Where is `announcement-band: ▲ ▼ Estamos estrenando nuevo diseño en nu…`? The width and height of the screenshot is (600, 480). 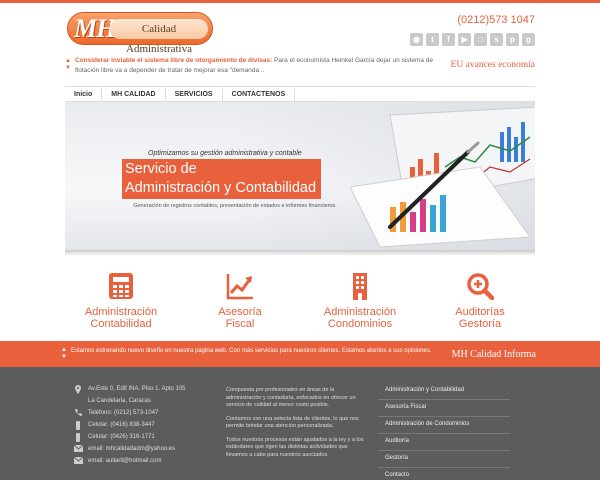 announcement-band: ▲ ▼ Estamos estrenando nuevo diseño en nu… is located at coordinates (300, 354).